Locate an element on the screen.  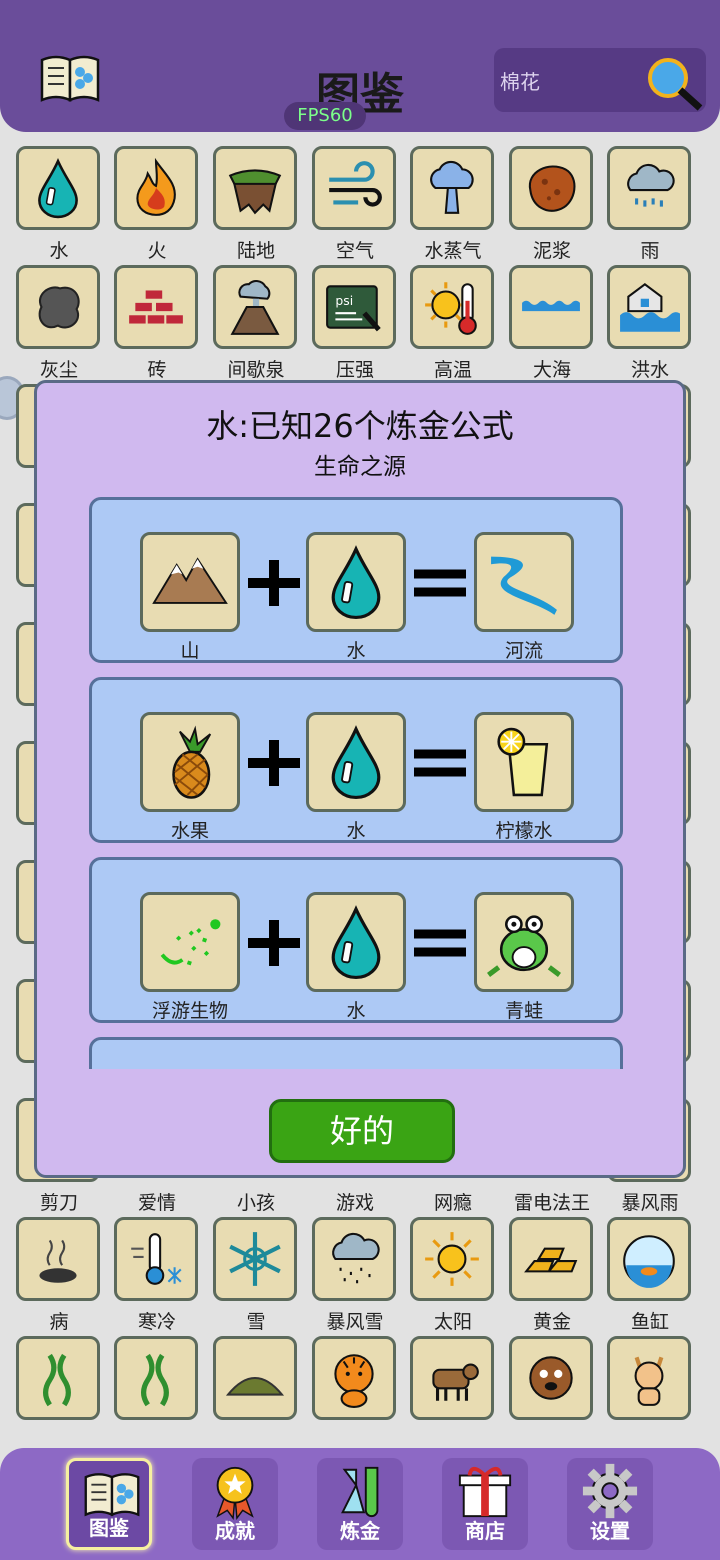
element-cell: 空气 is located at coordinates (355, 204).